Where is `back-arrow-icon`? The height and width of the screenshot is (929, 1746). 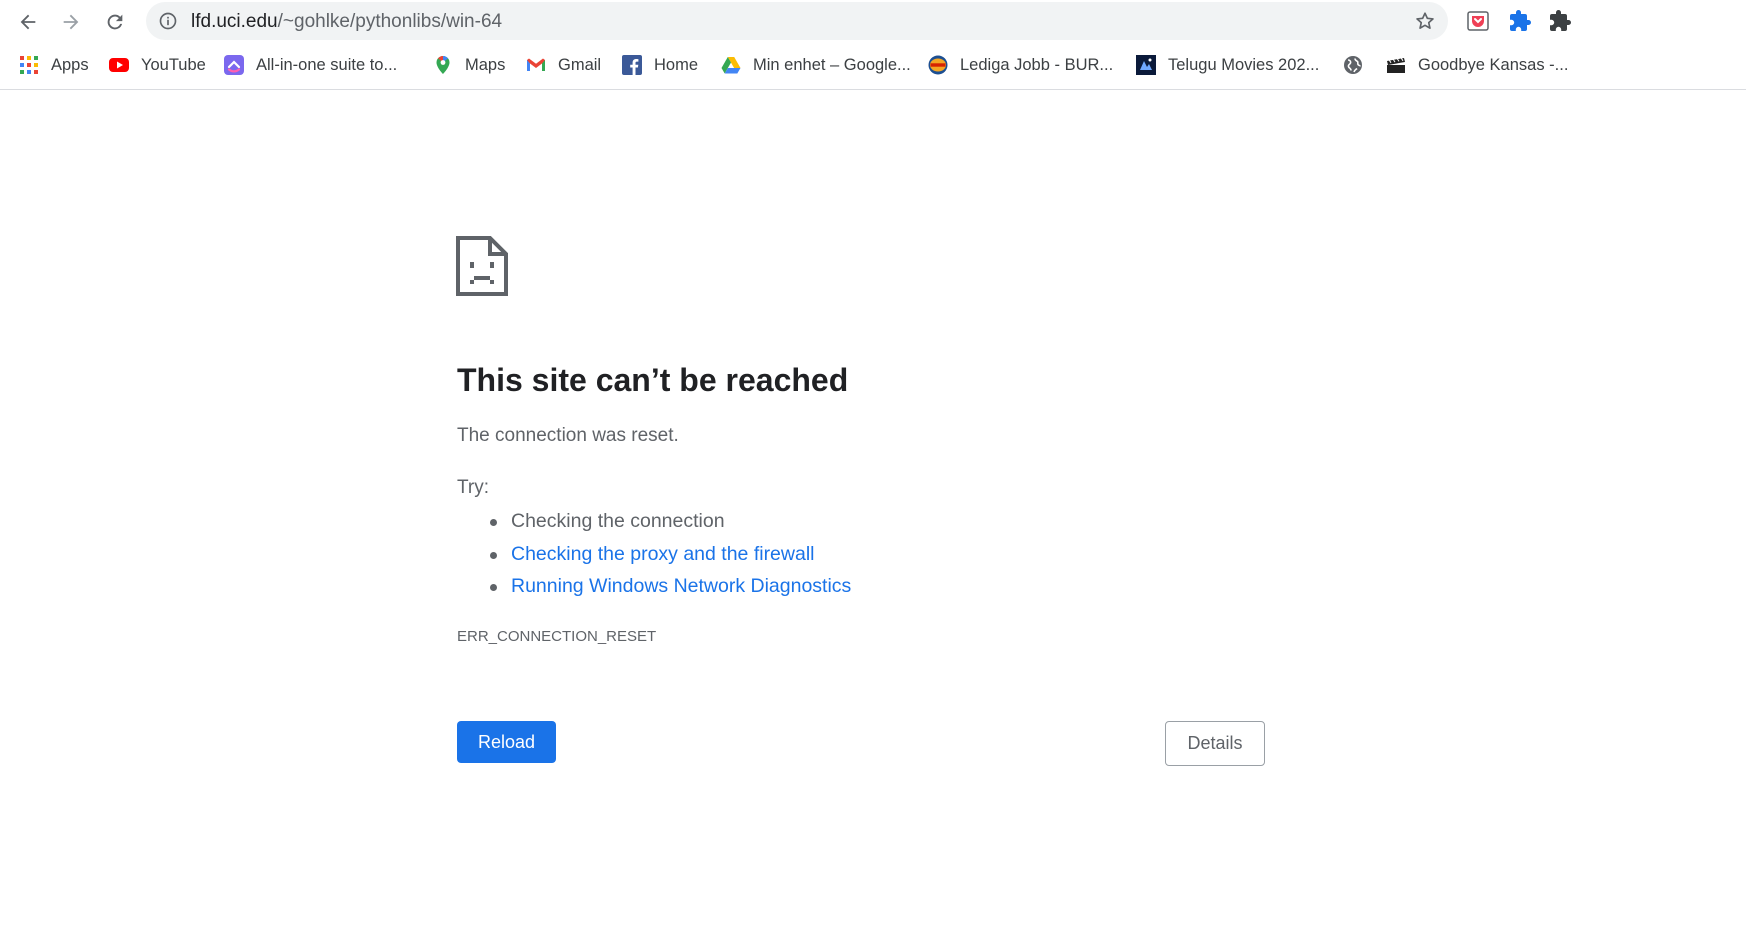
back-arrow-icon is located at coordinates (28, 22).